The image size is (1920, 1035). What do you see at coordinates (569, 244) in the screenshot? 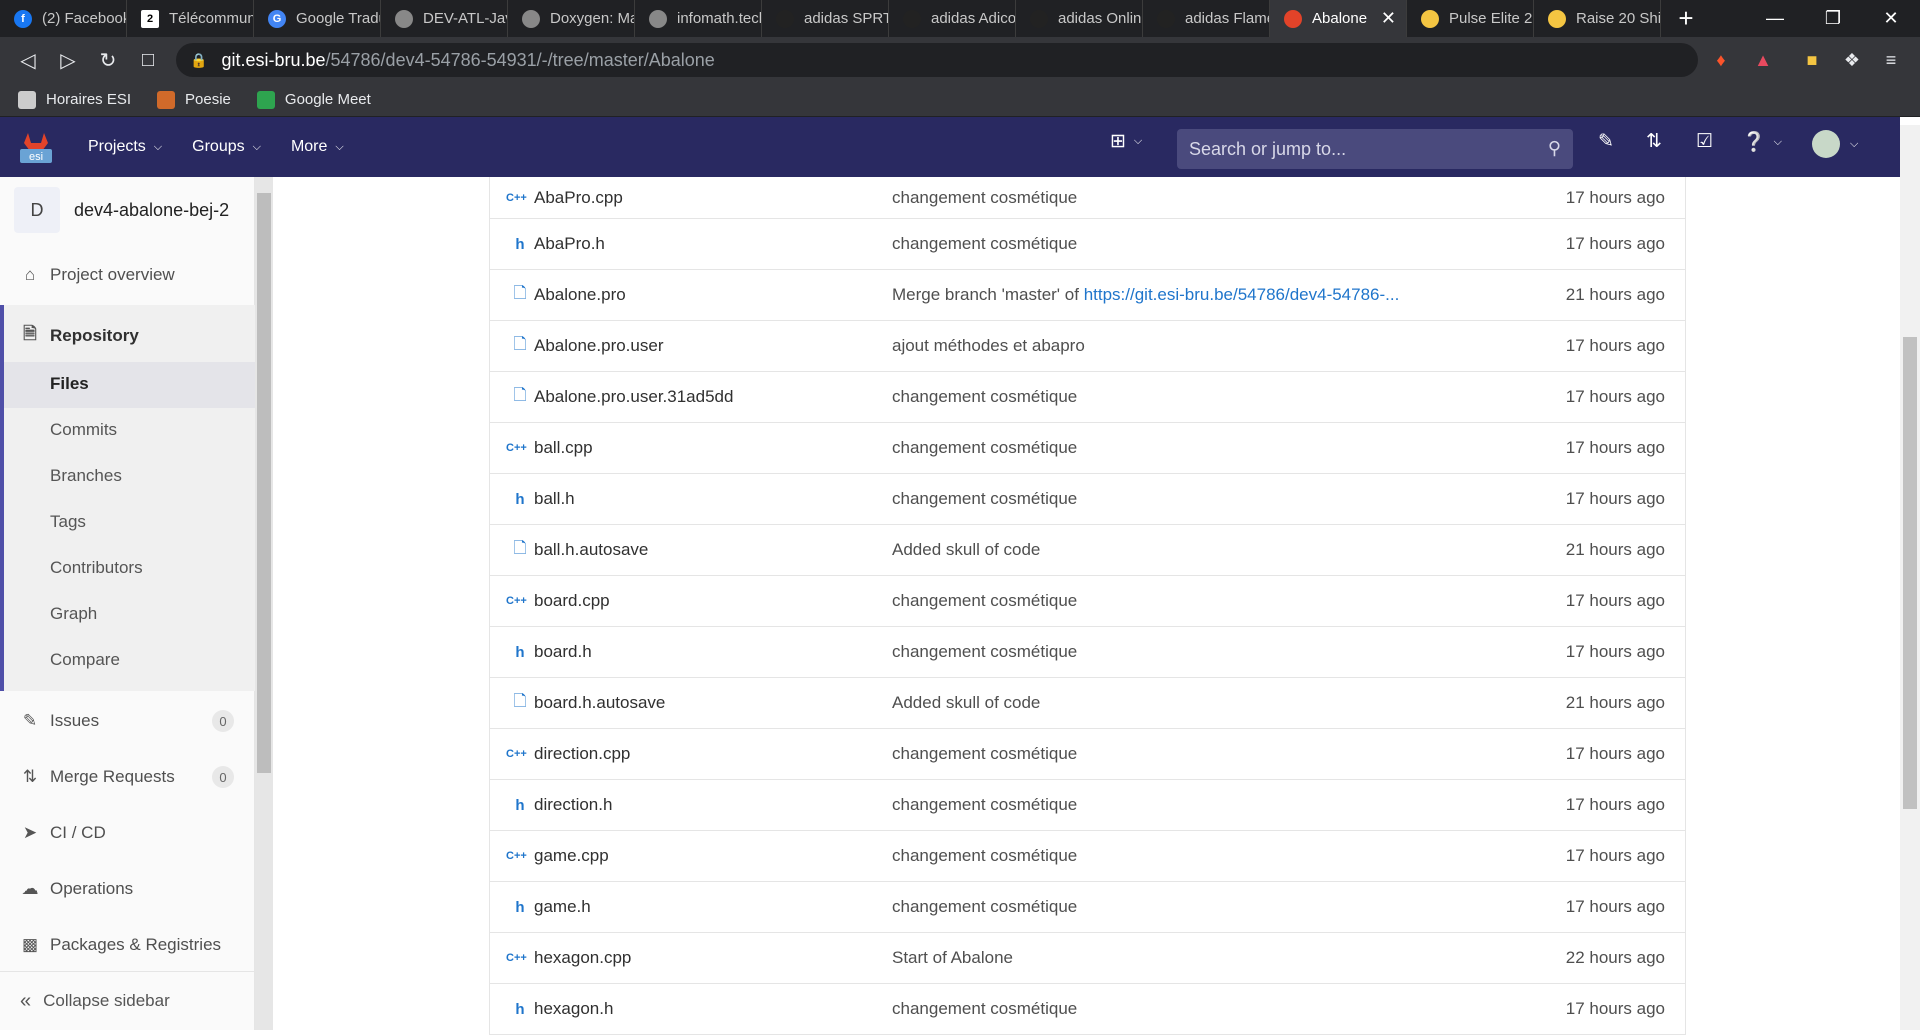
I see `file-name-link: AbaPro.h` at bounding box center [569, 244].